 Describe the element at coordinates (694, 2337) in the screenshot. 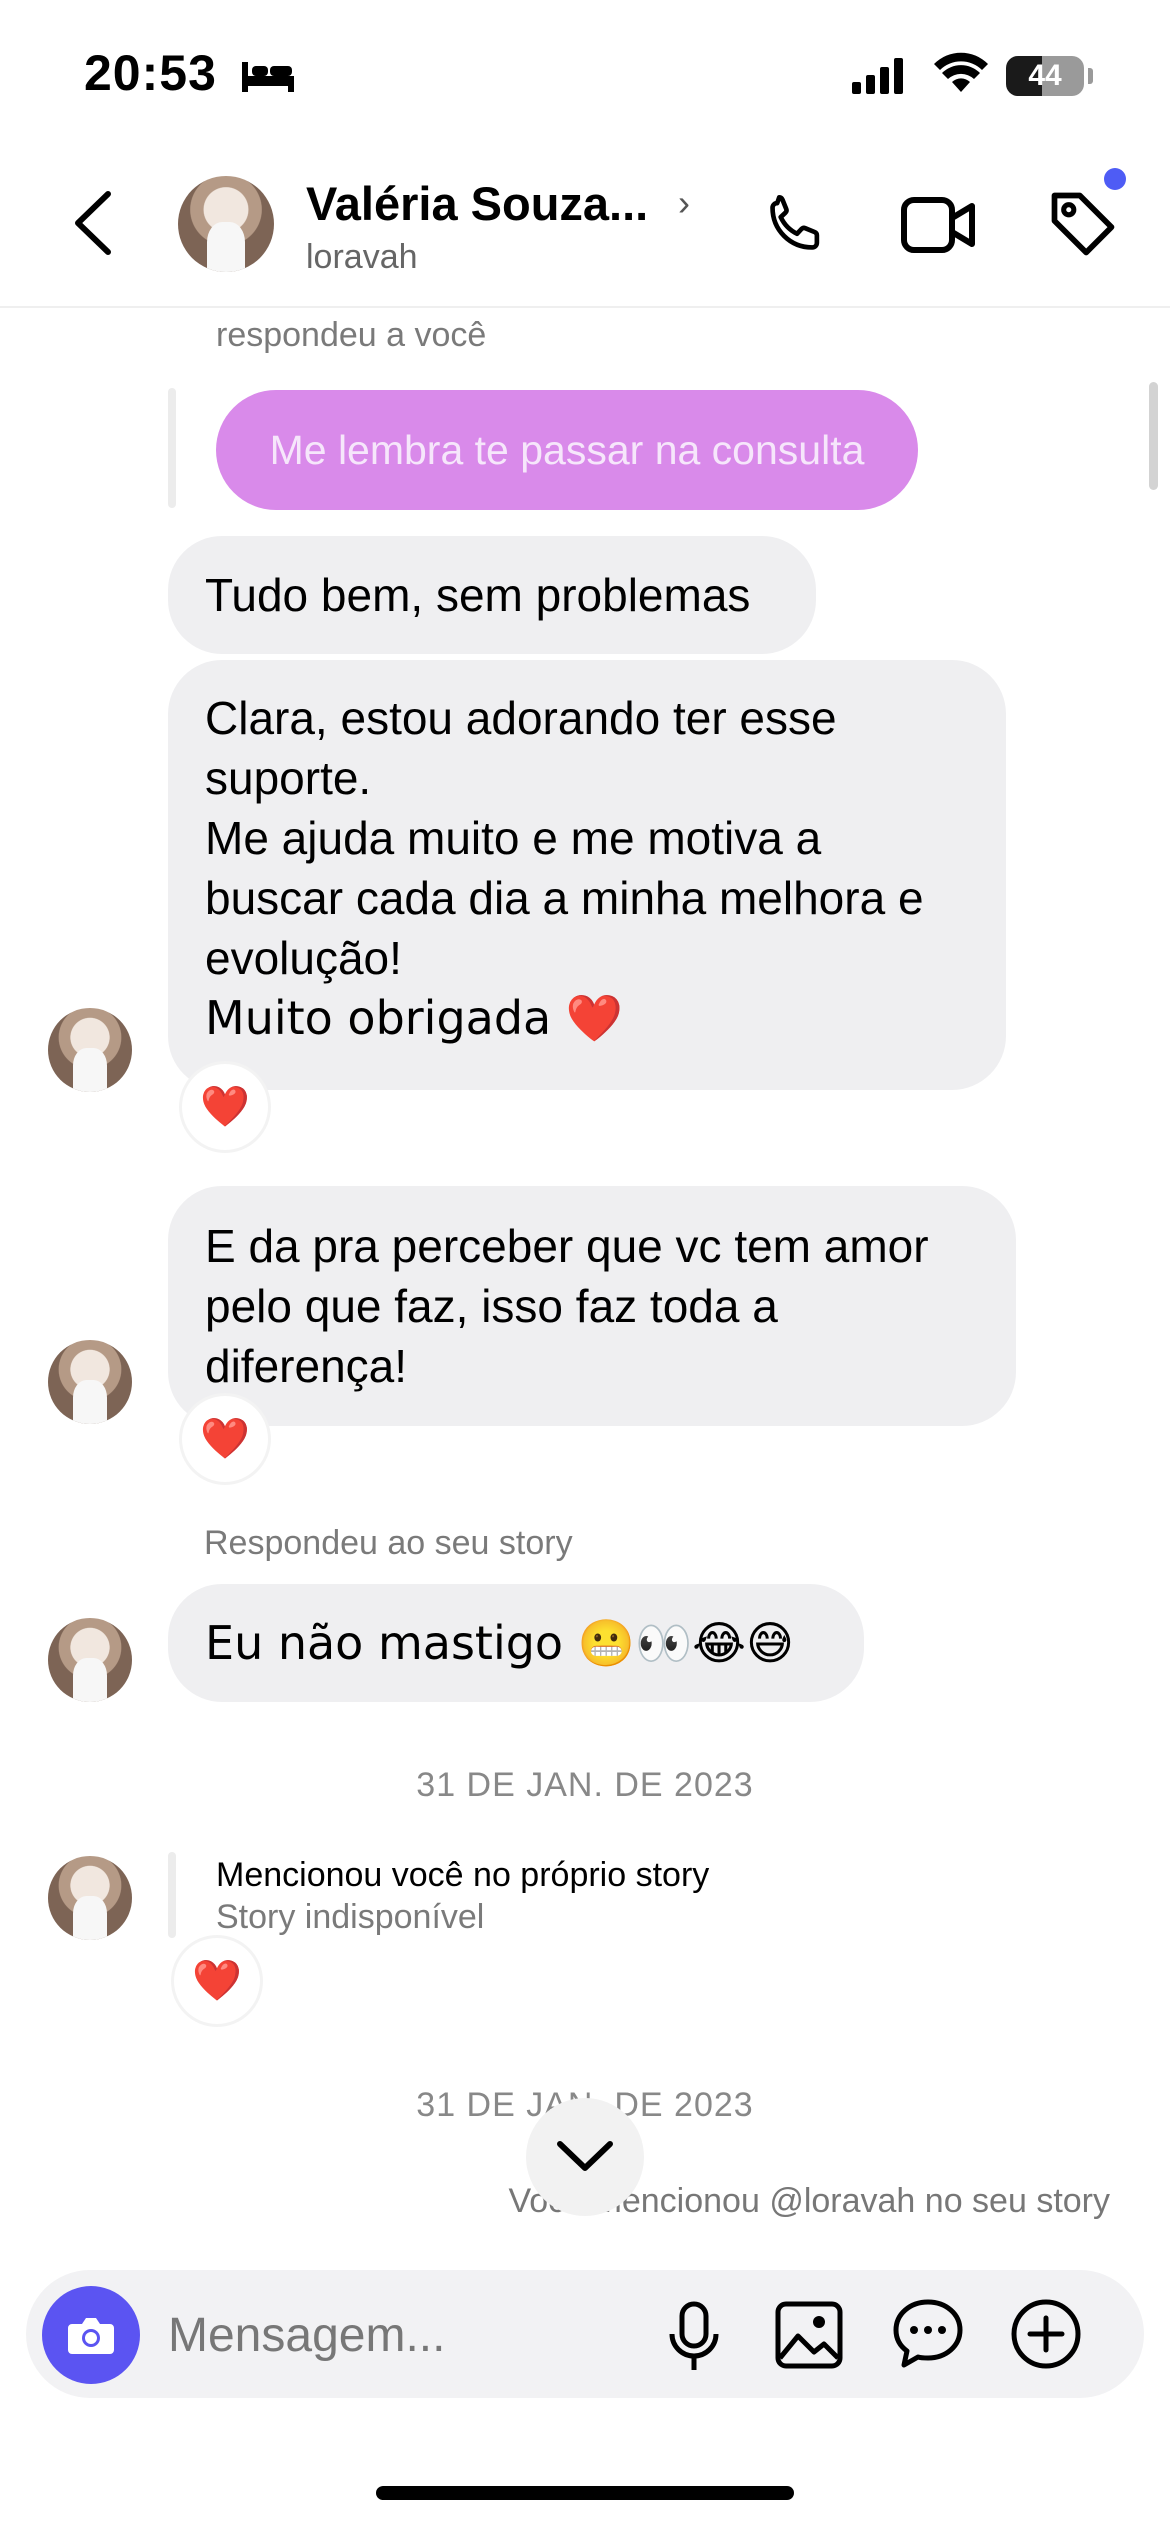

I see `microphone-icon` at that location.